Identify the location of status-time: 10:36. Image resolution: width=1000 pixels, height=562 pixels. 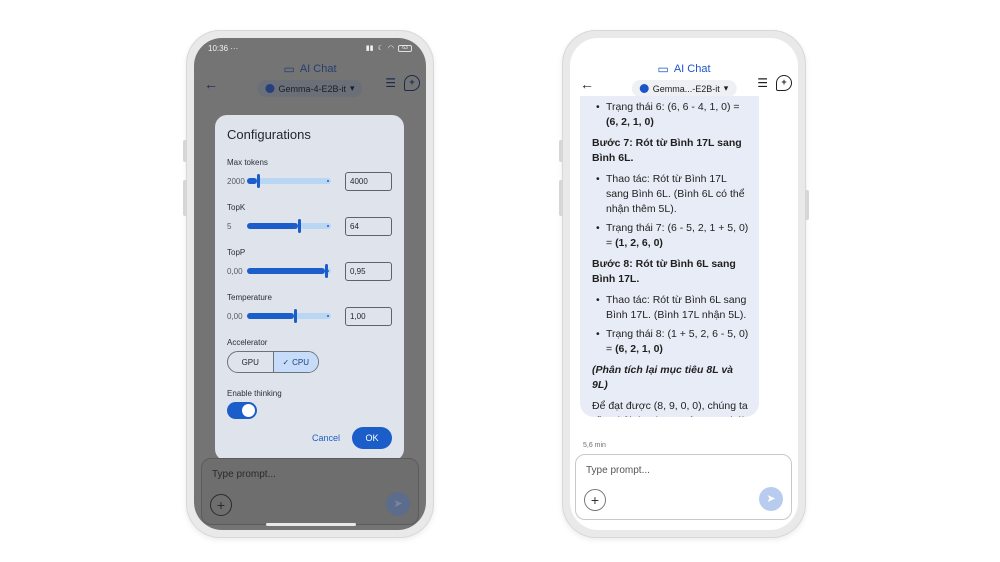
(218, 48).